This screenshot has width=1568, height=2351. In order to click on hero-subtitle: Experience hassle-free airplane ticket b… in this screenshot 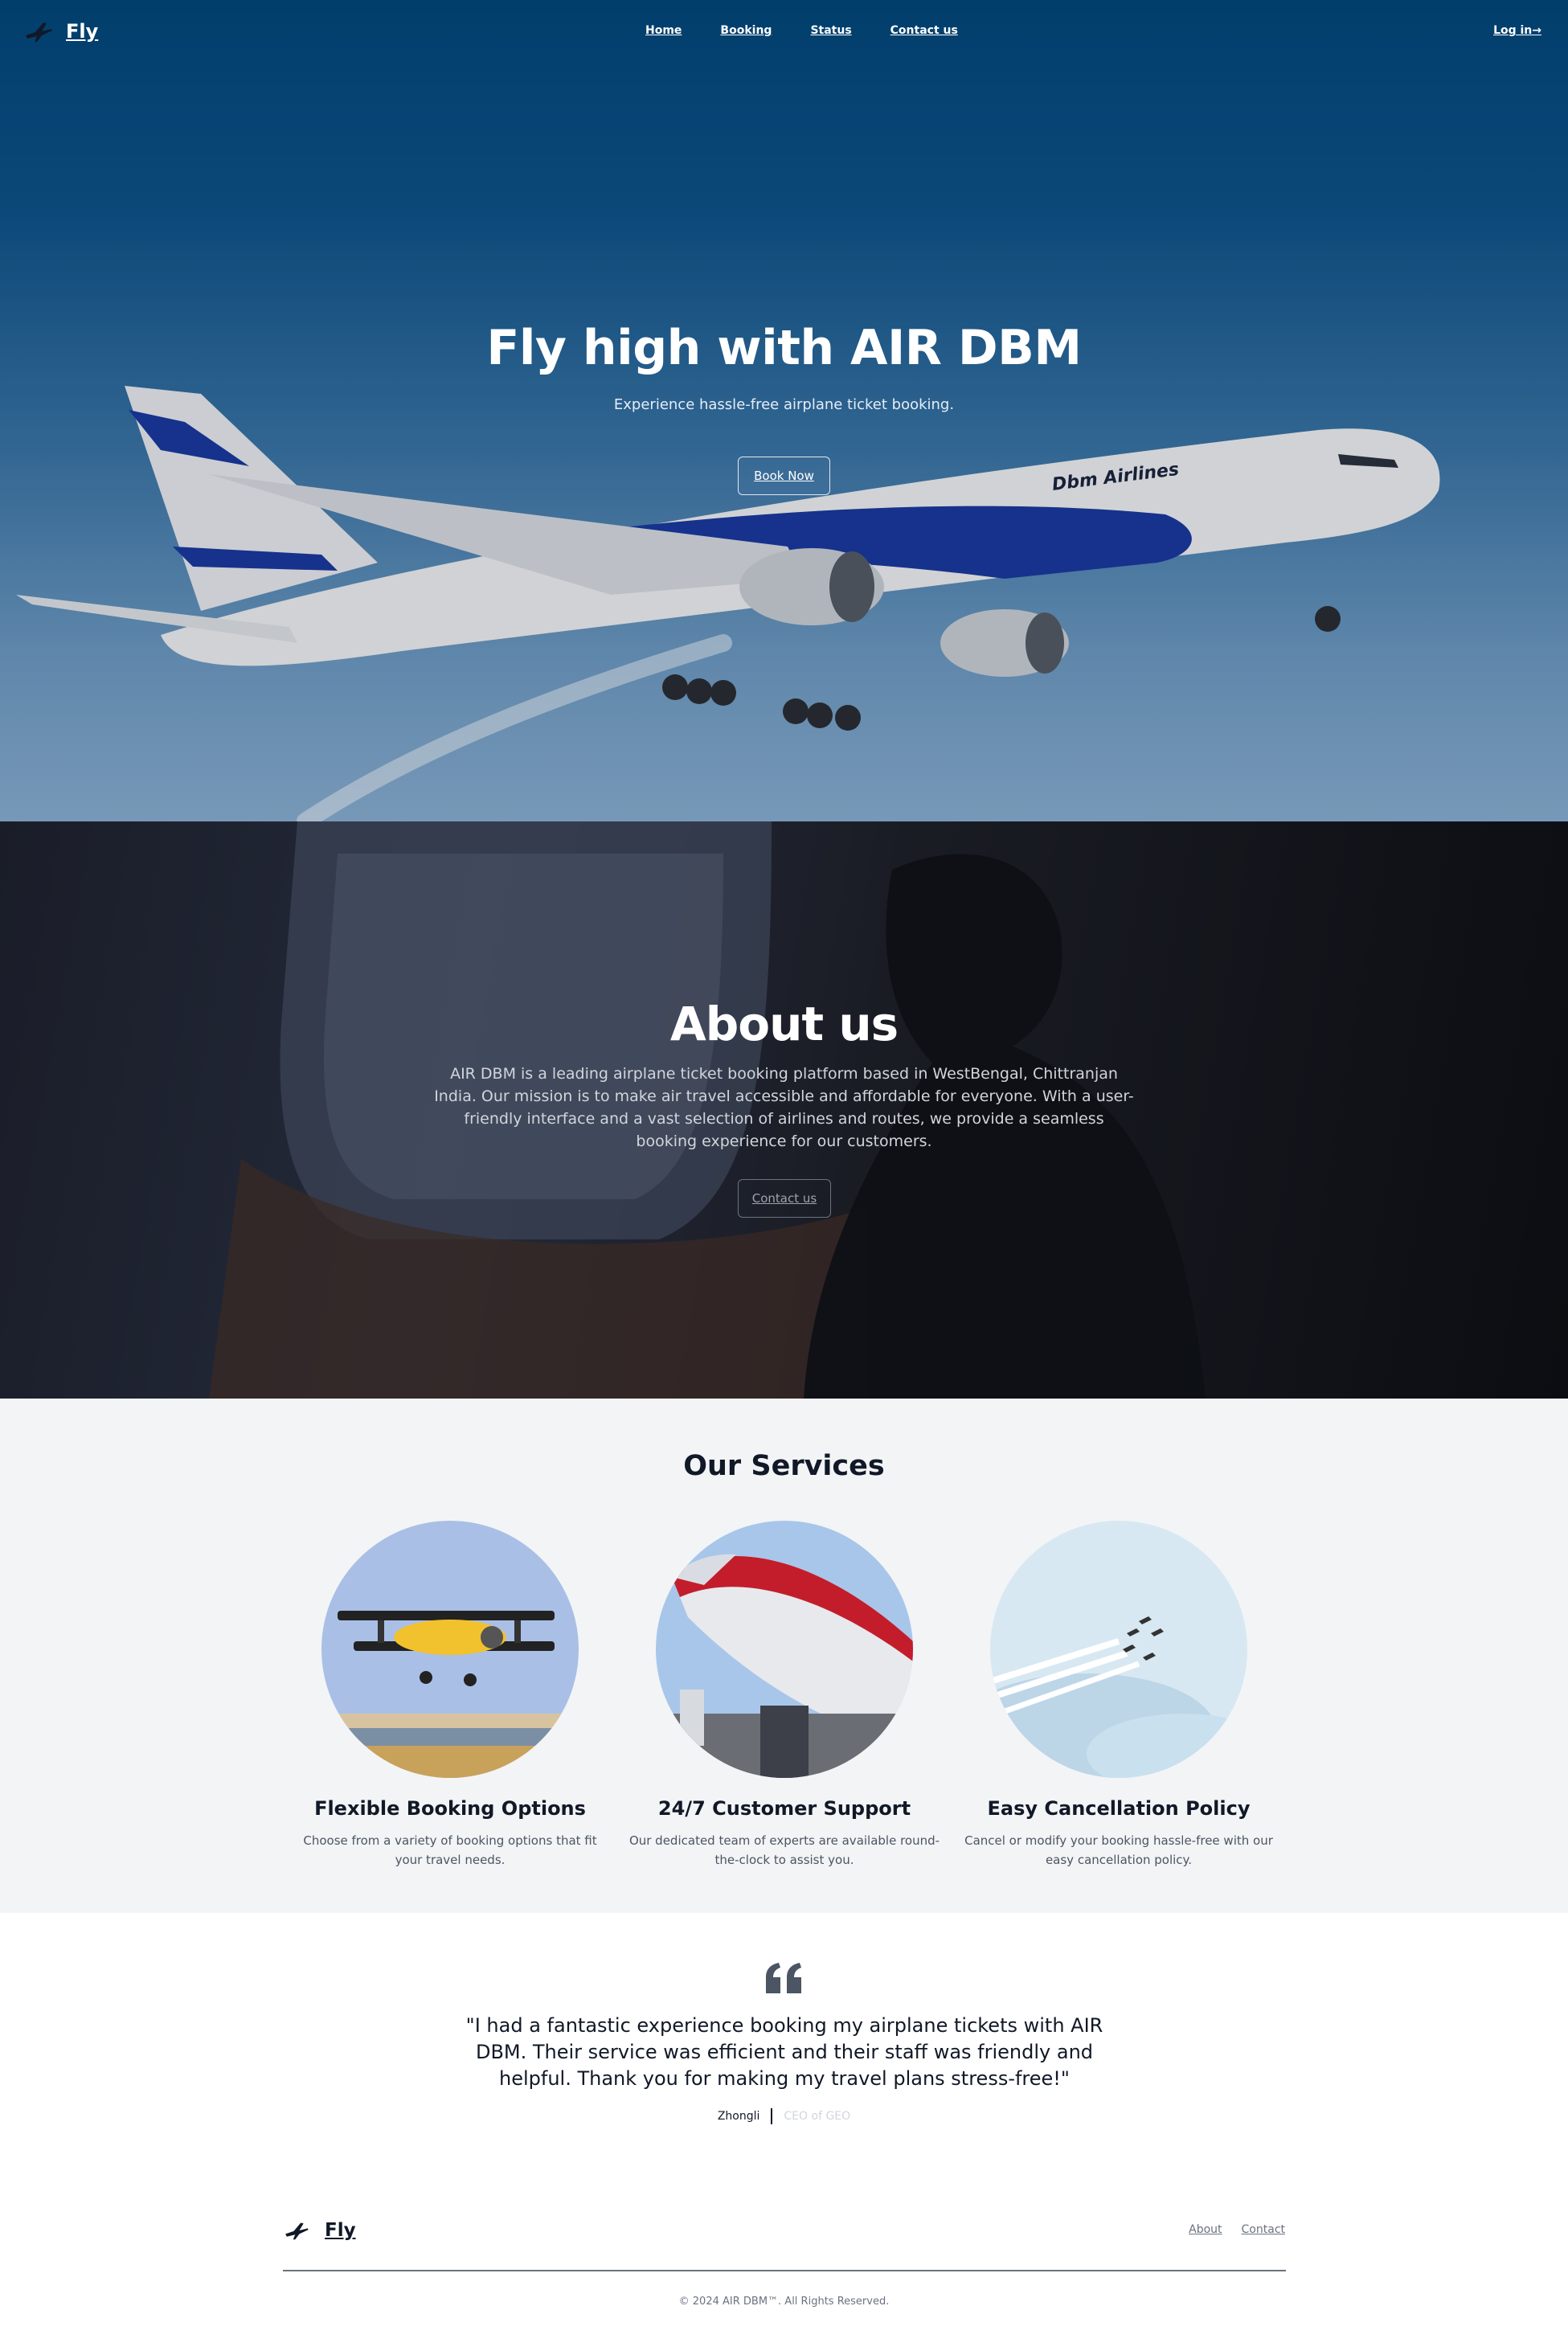, I will do `click(784, 405)`.